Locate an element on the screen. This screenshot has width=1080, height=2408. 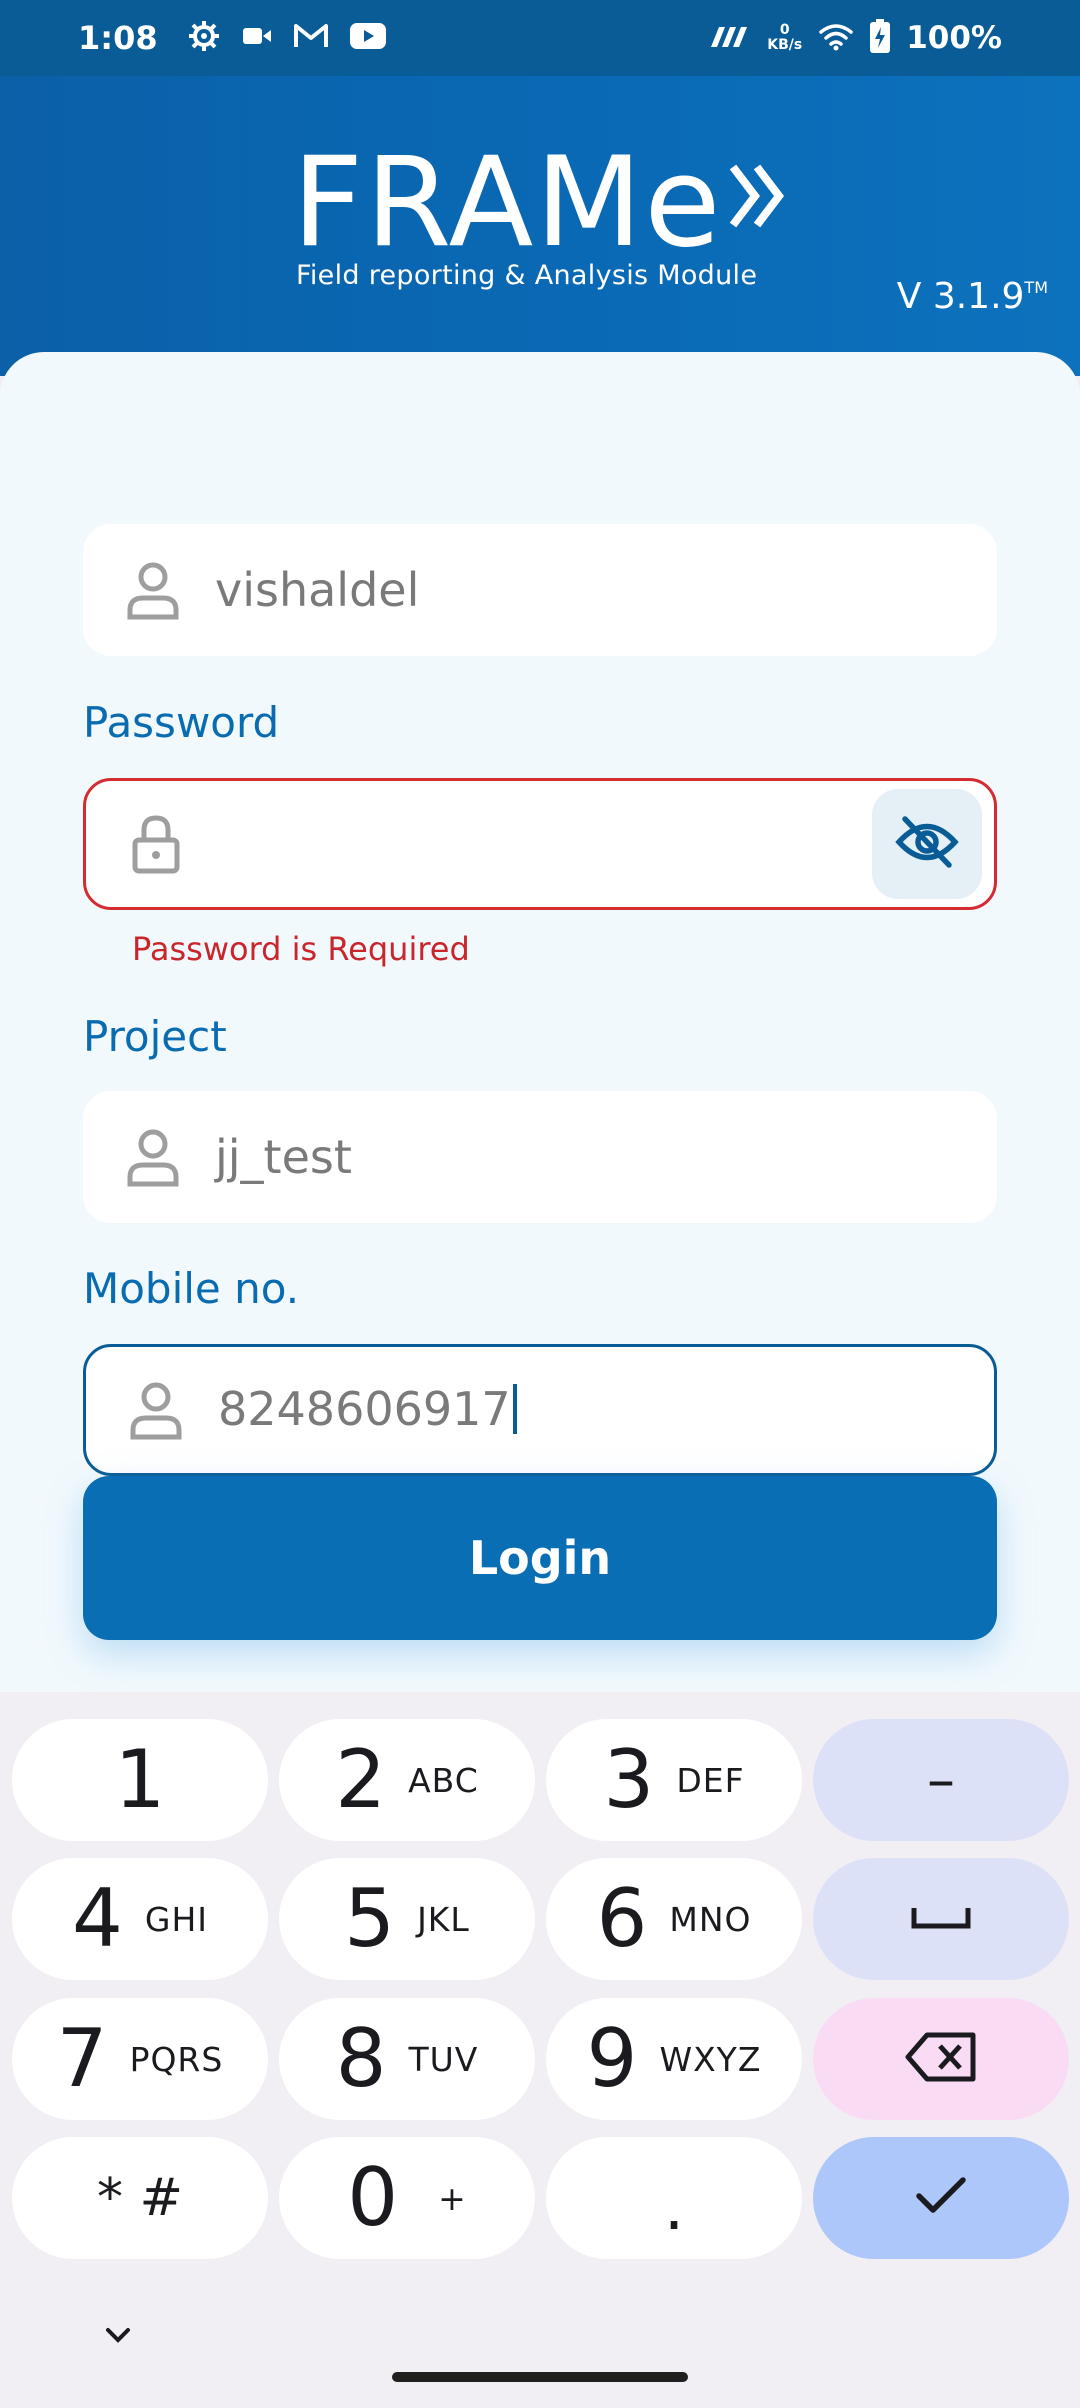
key-letters: WXYZ is located at coordinates (710, 2059).